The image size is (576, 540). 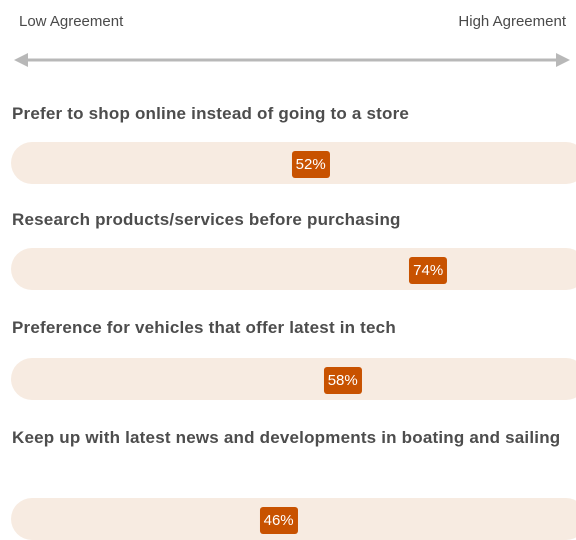 What do you see at coordinates (71, 21) in the screenshot?
I see `low-agreement-label: Low Agreement` at bounding box center [71, 21].